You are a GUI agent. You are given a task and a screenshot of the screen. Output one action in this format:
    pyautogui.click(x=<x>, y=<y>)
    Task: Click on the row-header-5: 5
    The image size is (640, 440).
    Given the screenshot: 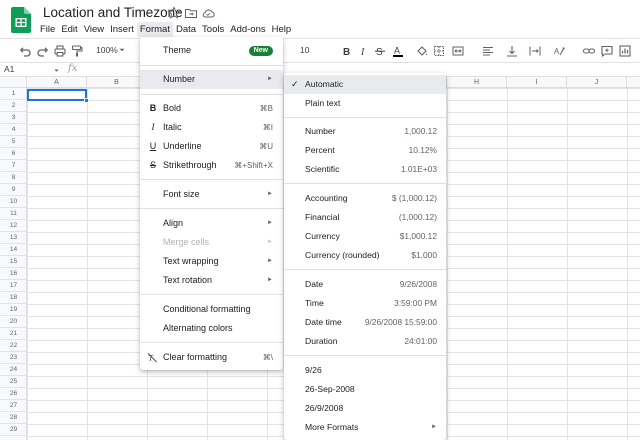 What is the action you would take?
    pyautogui.click(x=13, y=142)
    